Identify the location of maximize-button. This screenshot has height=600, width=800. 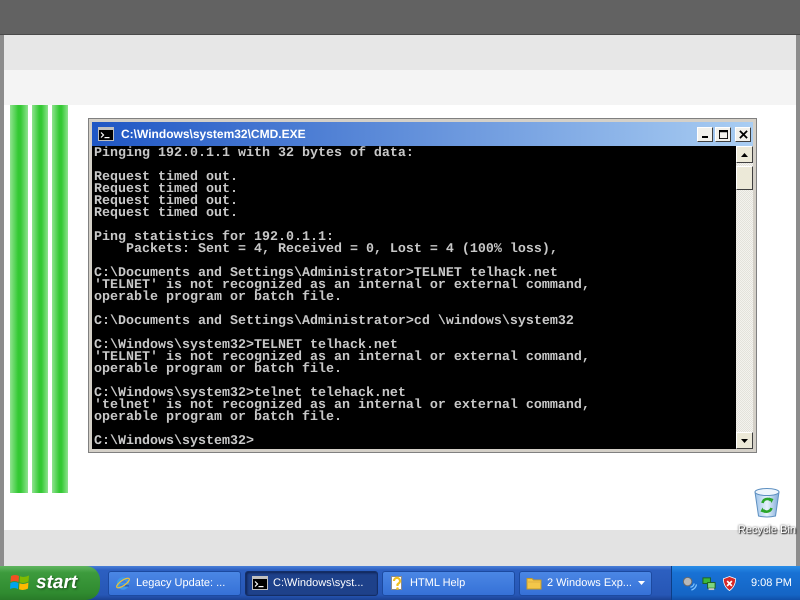
(723, 134).